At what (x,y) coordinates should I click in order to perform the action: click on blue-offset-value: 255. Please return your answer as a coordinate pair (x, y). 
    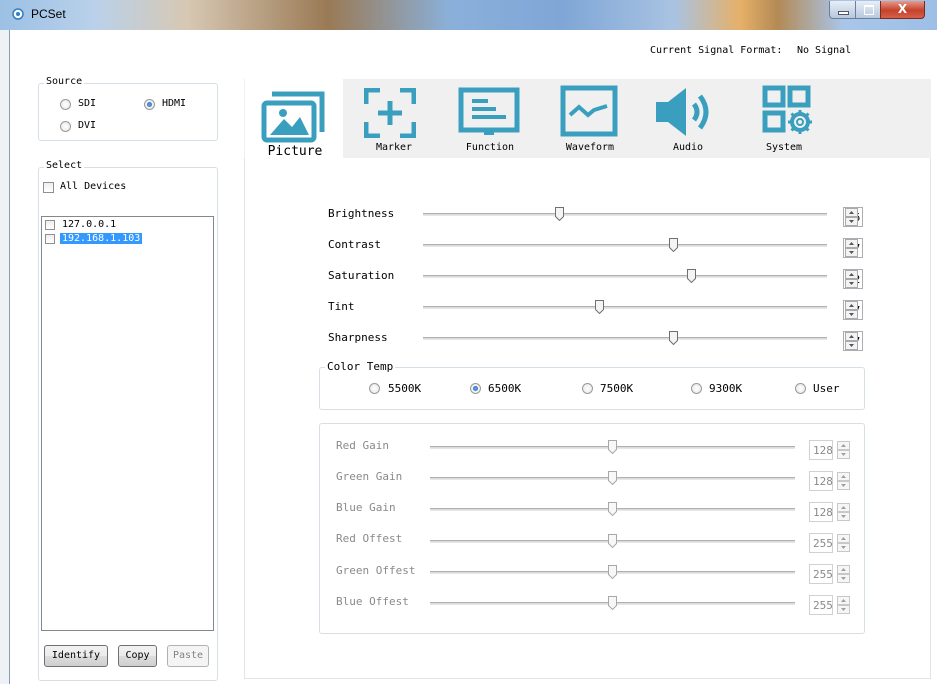
    Looking at the image, I should click on (823, 605).